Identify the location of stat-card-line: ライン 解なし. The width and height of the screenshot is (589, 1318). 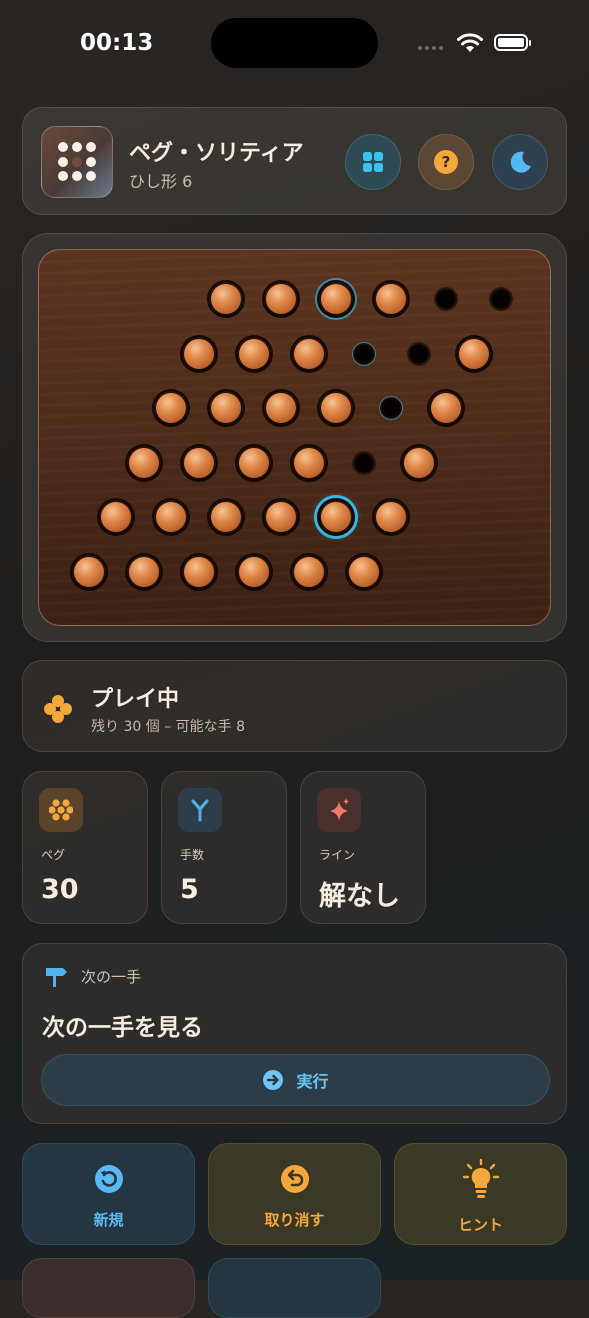
(363, 847).